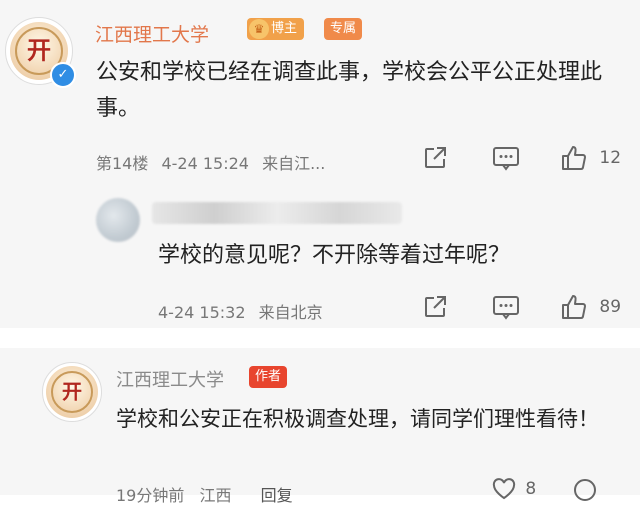 The height and width of the screenshot is (506, 640). I want to click on comment-meta: 19分钟前 江西 回复, so click(204, 494).